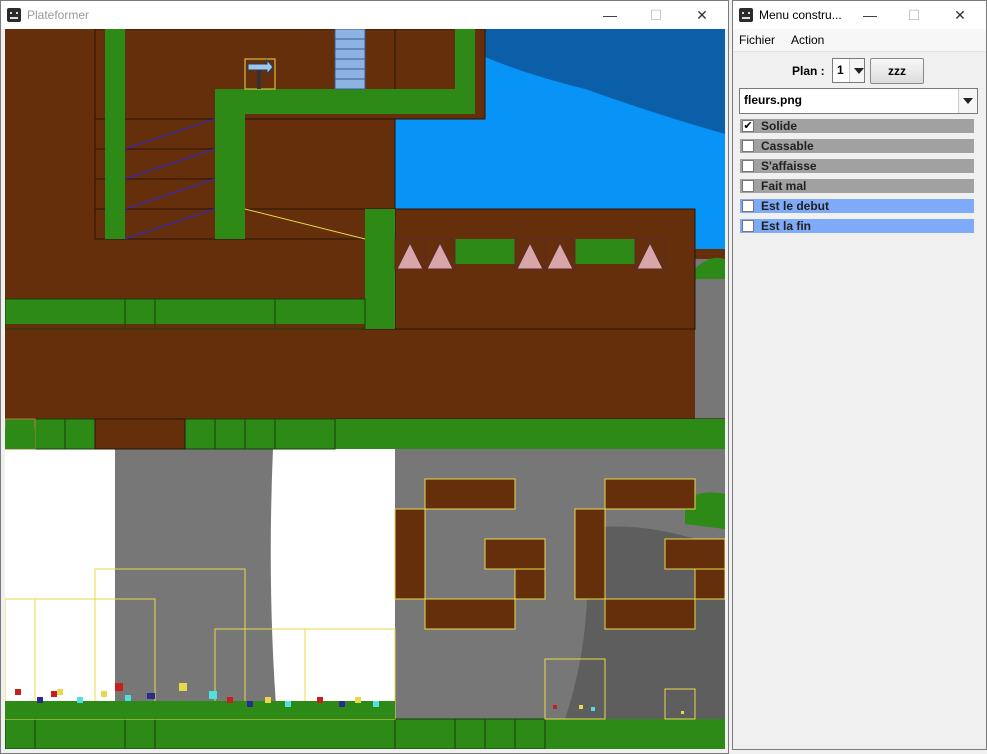  Describe the element at coordinates (808, 71) in the screenshot. I see `plan-label: Plan :` at that location.